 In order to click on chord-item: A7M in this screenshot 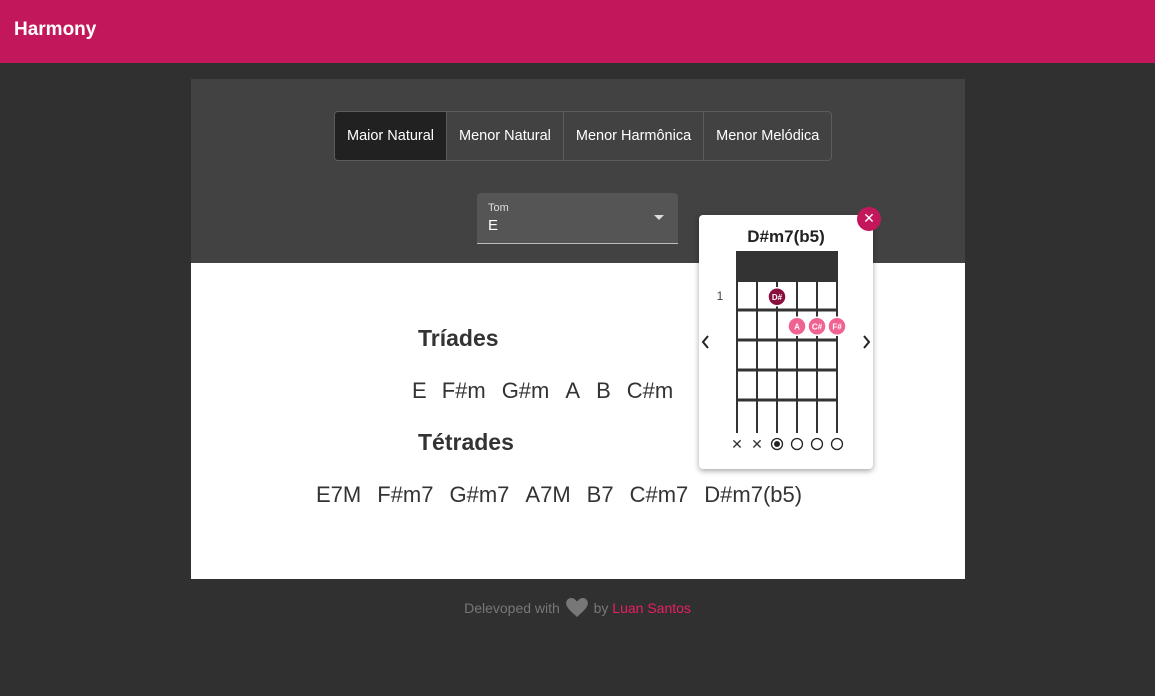, I will do `click(547, 495)`.